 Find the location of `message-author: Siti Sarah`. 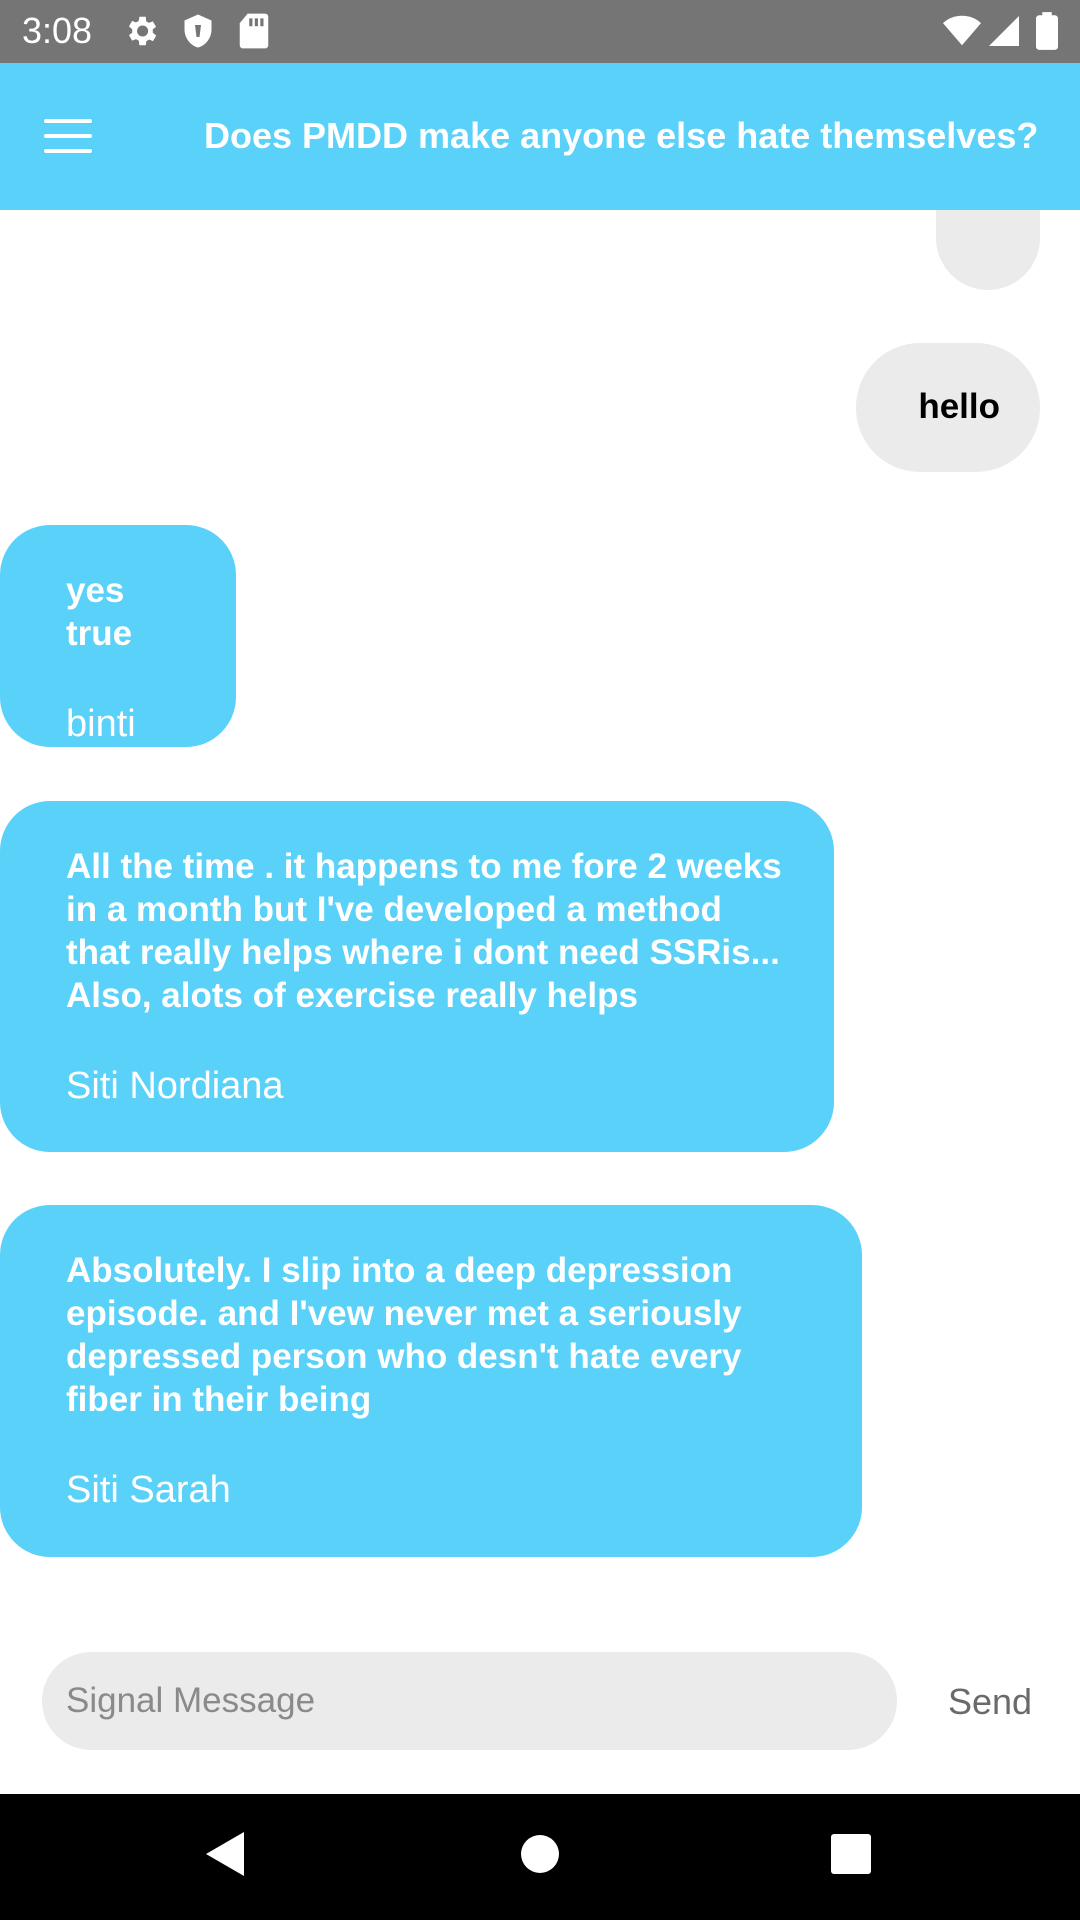

message-author: Siti Sarah is located at coordinates (148, 1490).